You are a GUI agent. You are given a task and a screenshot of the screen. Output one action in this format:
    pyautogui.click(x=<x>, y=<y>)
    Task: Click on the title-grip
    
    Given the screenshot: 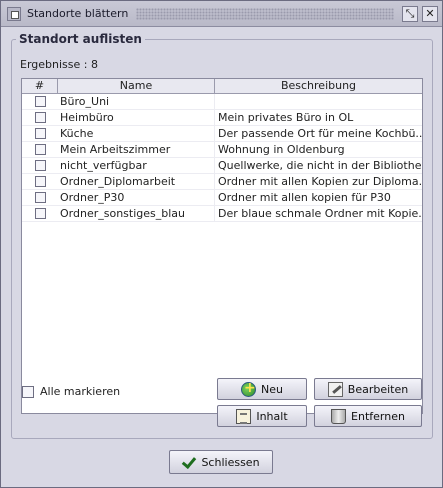 What is the action you would take?
    pyautogui.click(x=265, y=13)
    